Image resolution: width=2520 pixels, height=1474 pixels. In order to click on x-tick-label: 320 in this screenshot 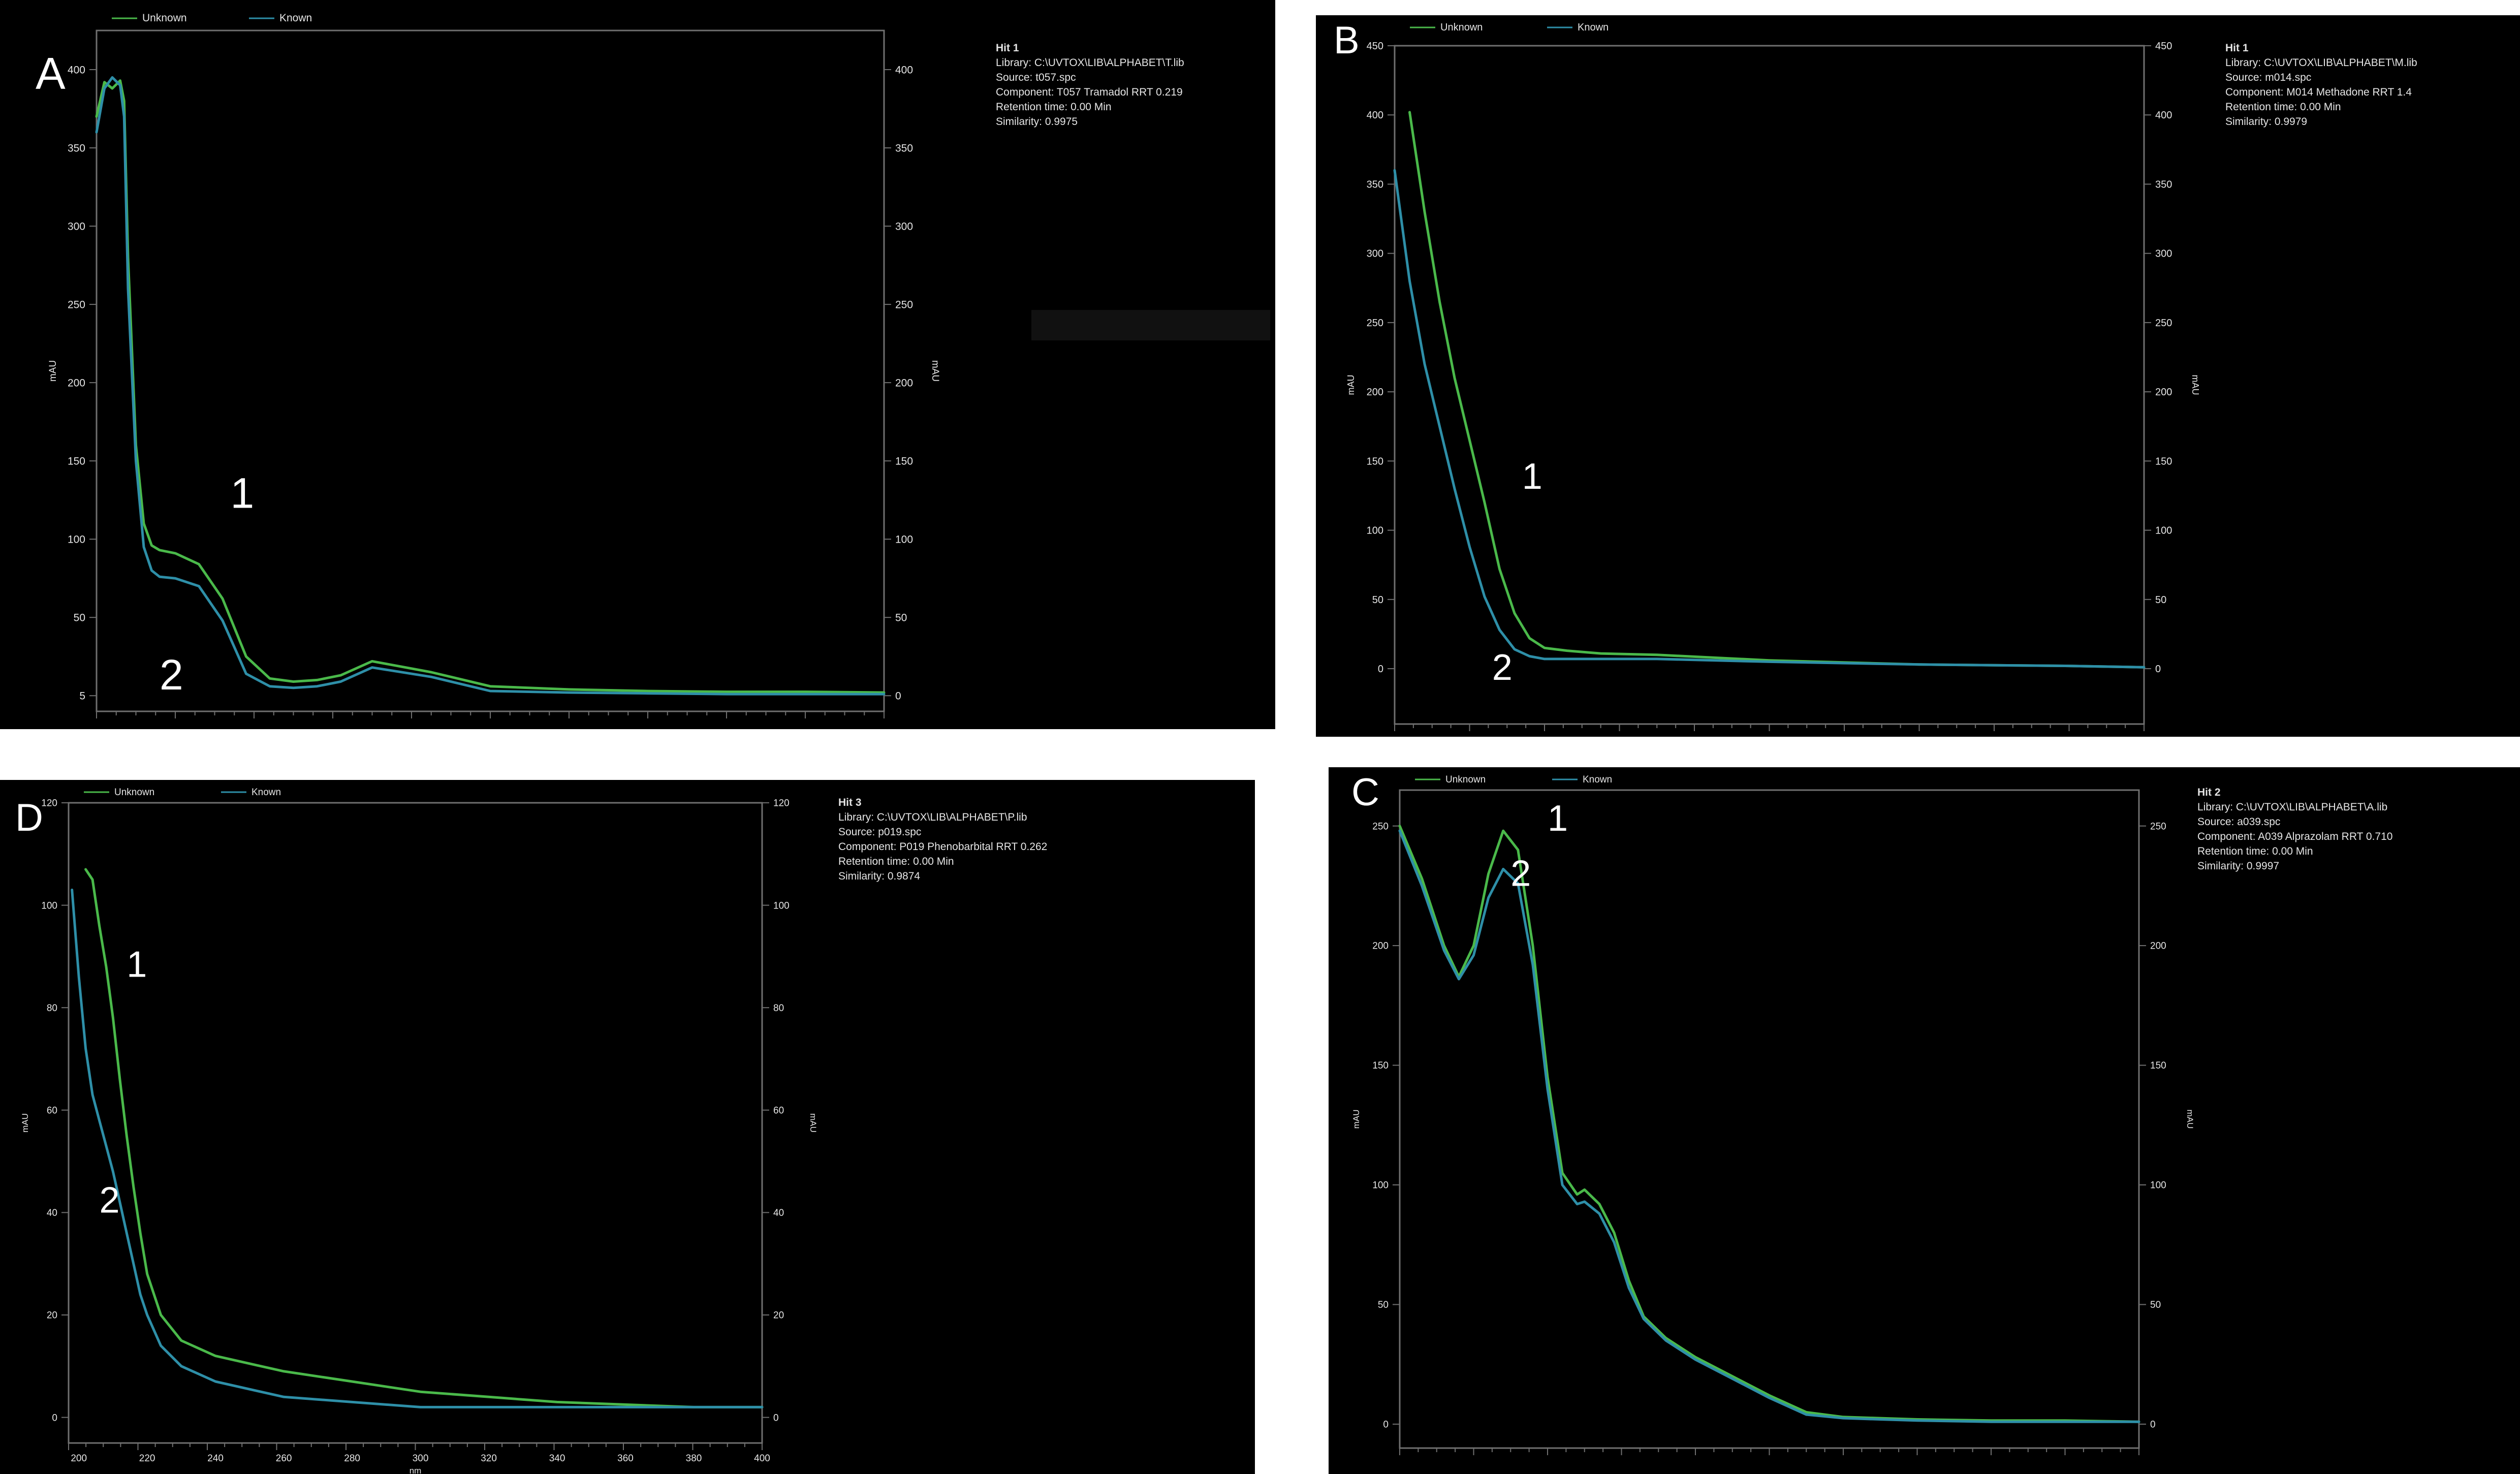, I will do `click(489, 1458)`.